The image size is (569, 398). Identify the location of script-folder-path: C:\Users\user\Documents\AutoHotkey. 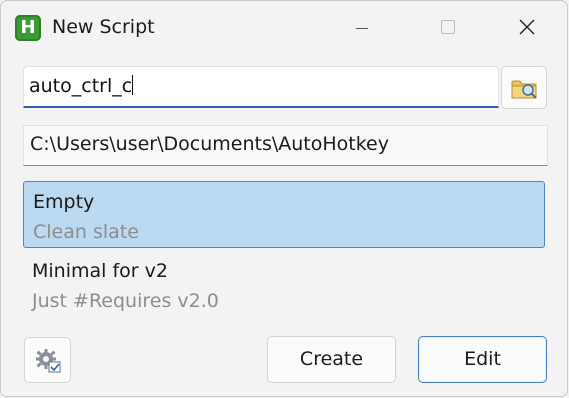
(285, 145).